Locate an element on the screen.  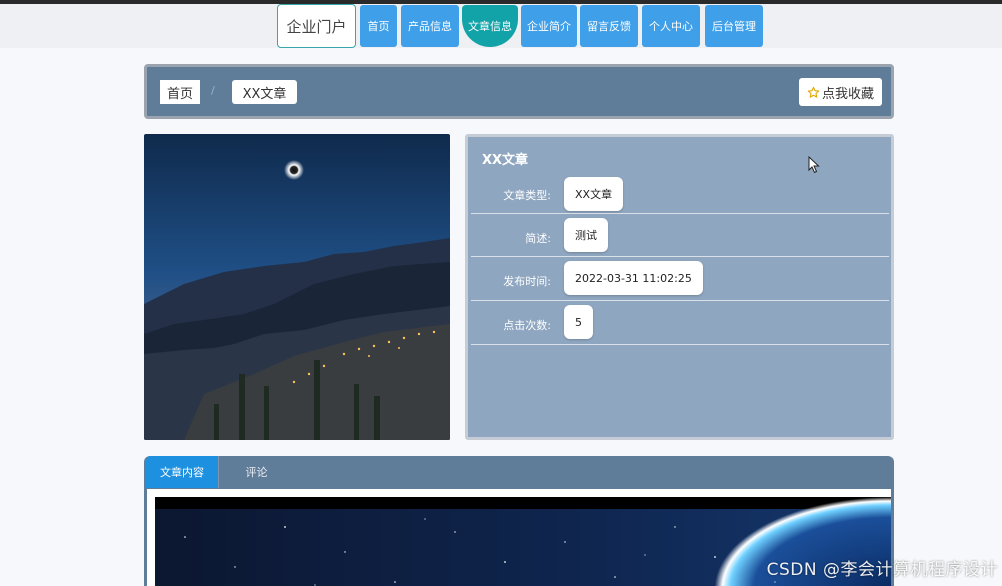
favorite-button-label: 点我收藏 is located at coordinates (847, 94).